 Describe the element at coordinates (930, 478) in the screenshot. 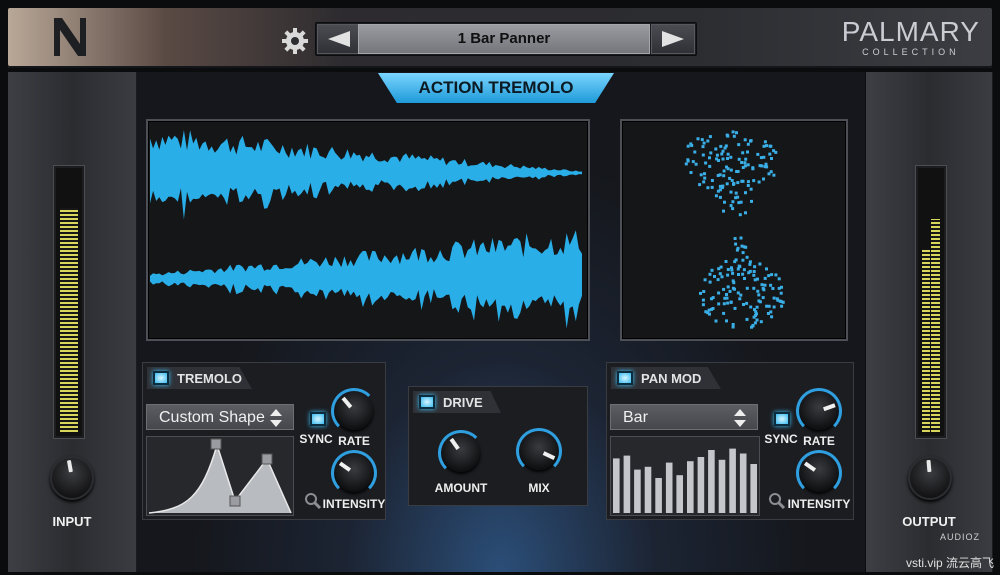

I see `output-knob` at that location.